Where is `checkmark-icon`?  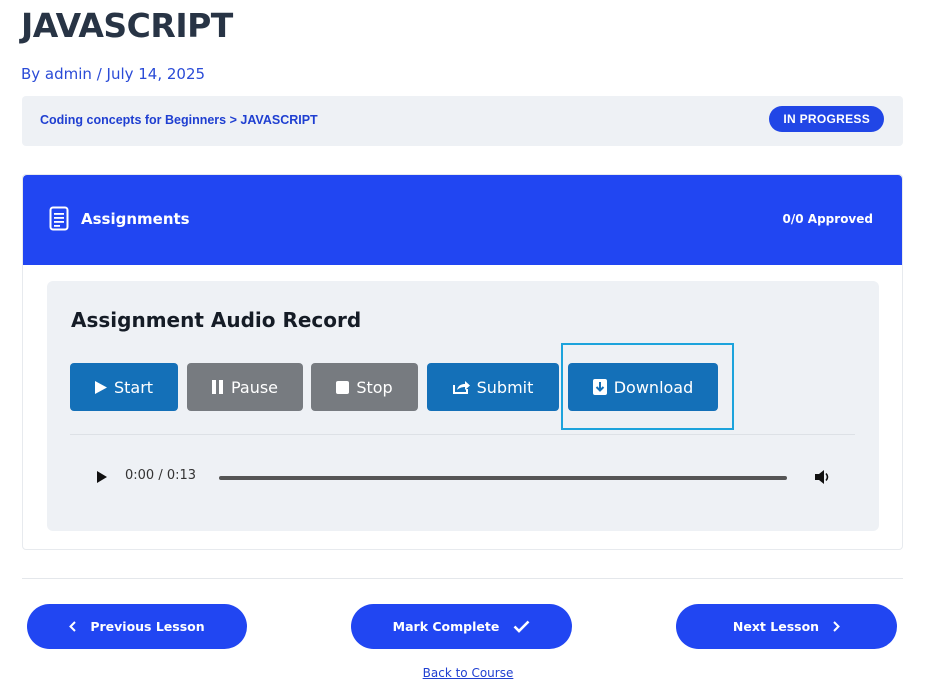
checkmark-icon is located at coordinates (521, 626).